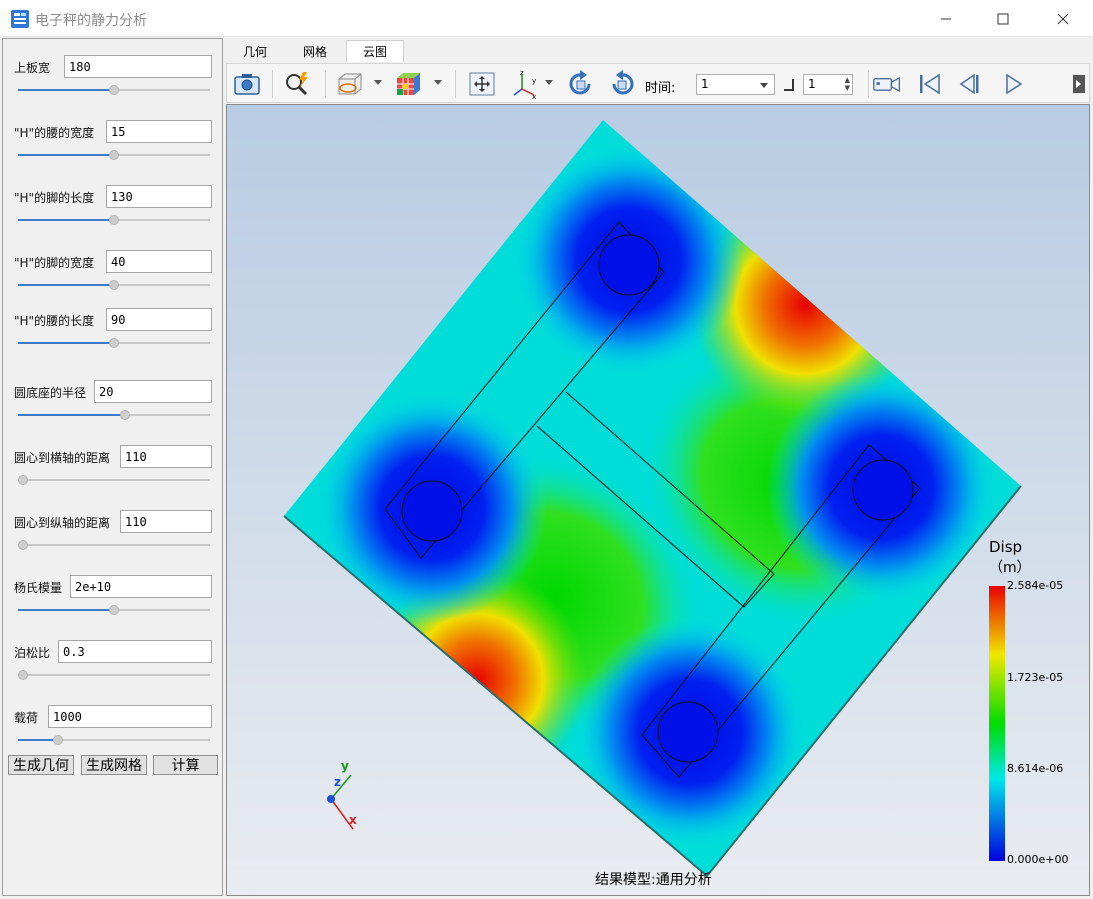 Image resolution: width=1093 pixels, height=899 pixels. Describe the element at coordinates (1035, 677) in the screenshot. I see `legend-mid-high: 1.723e-05` at that location.